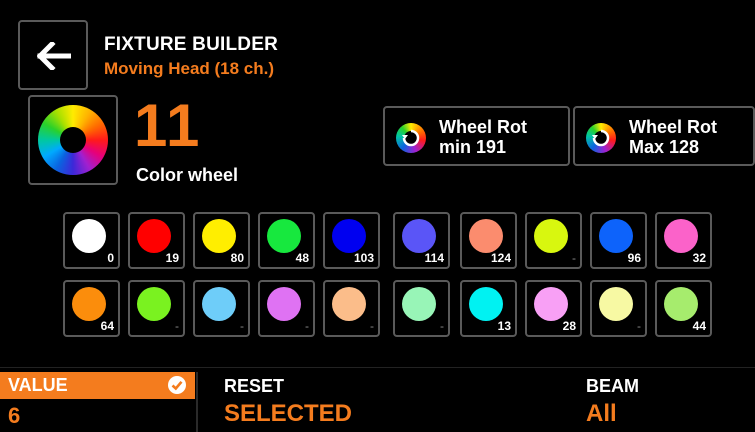  I want to click on color-slot-12: -, so click(156, 308).